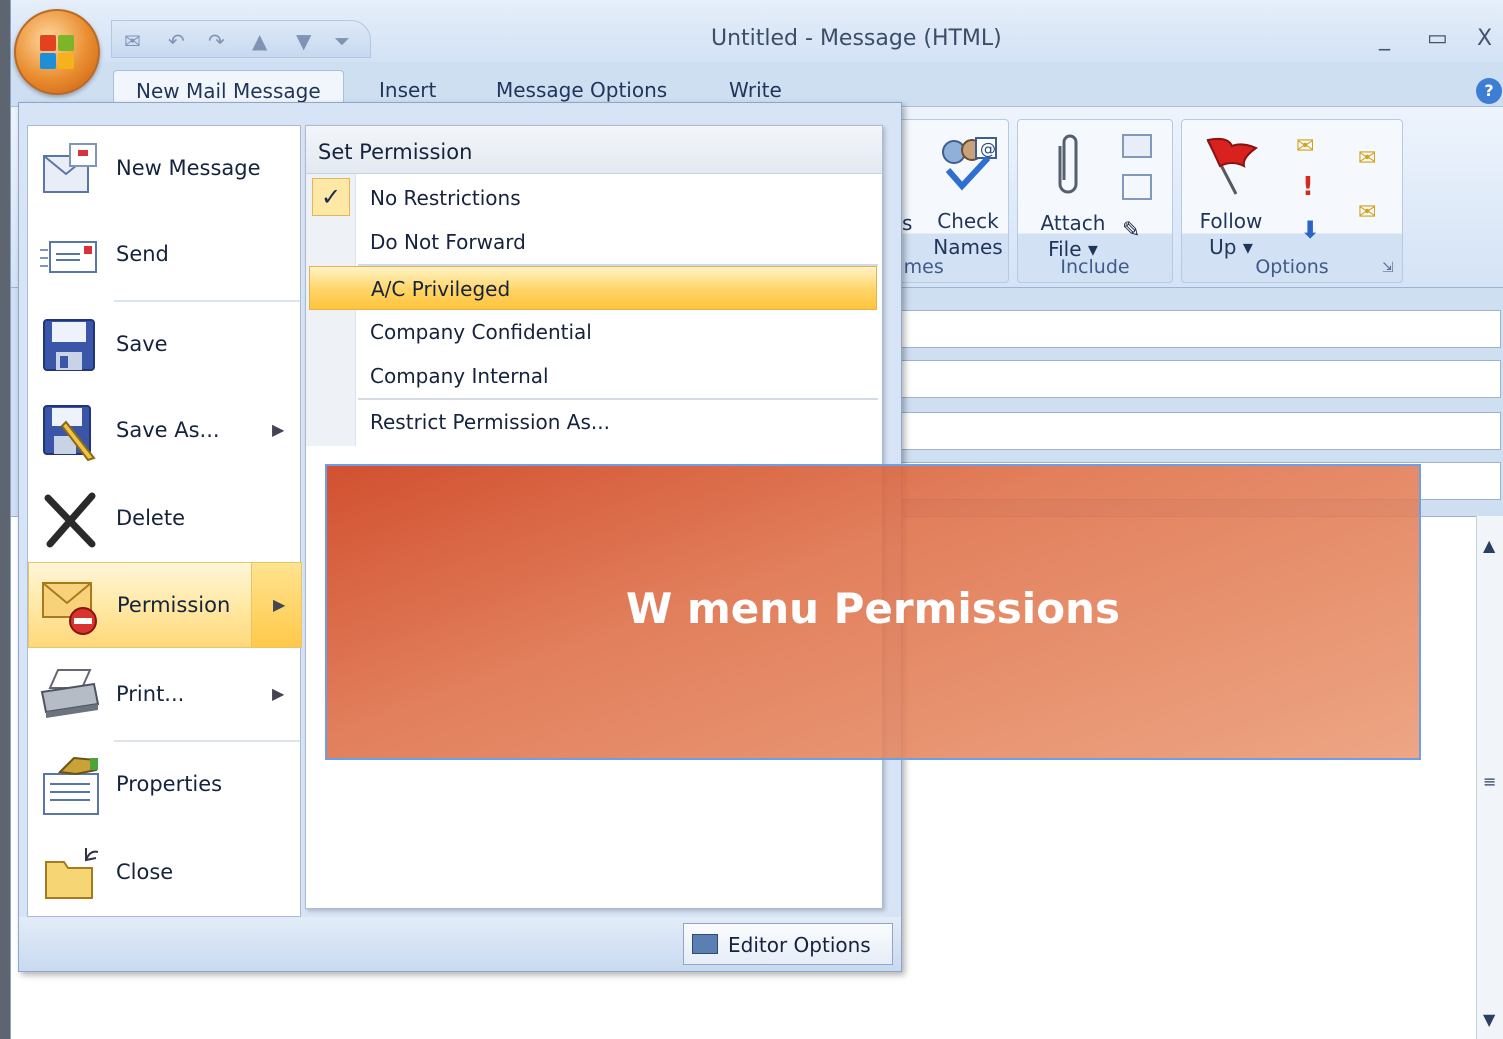 The image size is (1503, 1039). Describe the element at coordinates (1231, 234) in the screenshot. I see `follow-up-button: Follow Up ▾` at that location.